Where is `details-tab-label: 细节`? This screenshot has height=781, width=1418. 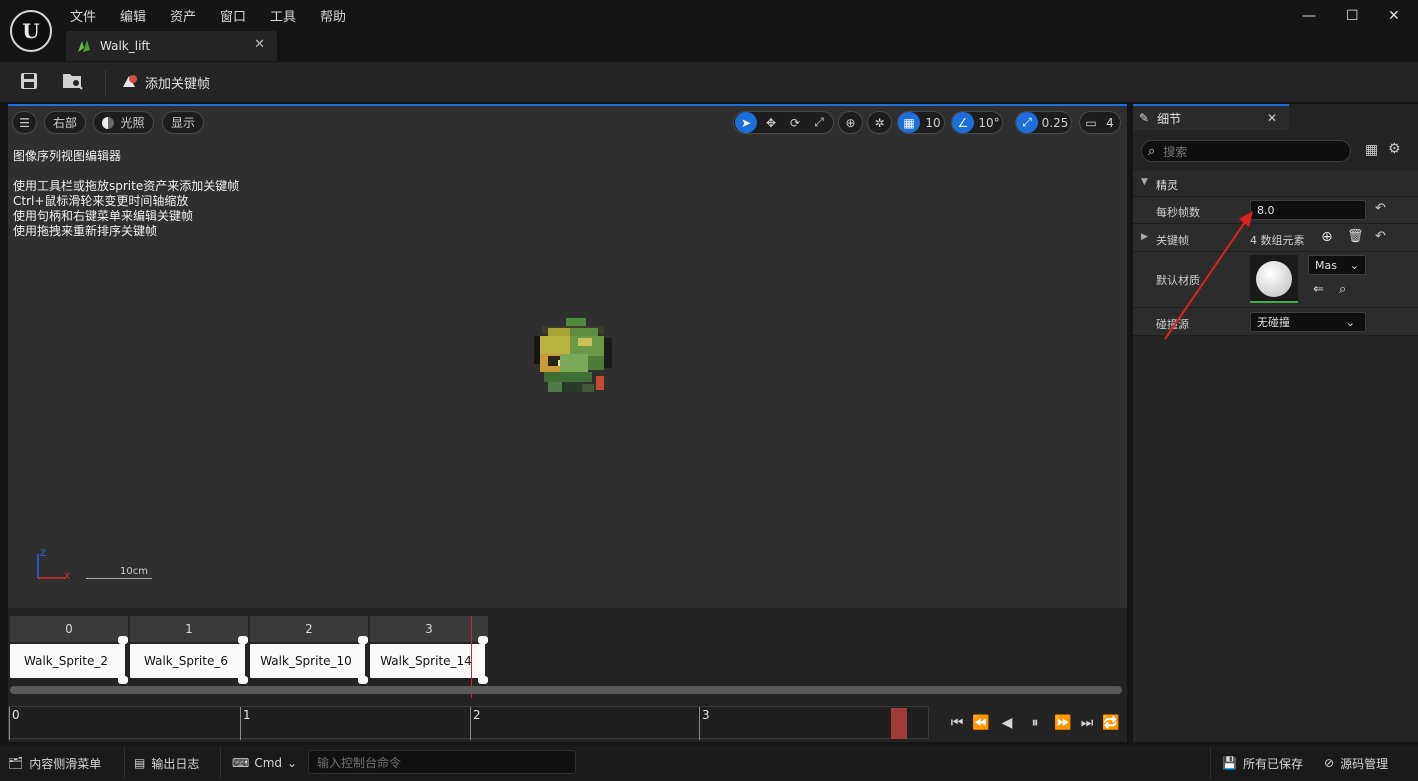
details-tab-label: 细节 is located at coordinates (1169, 118).